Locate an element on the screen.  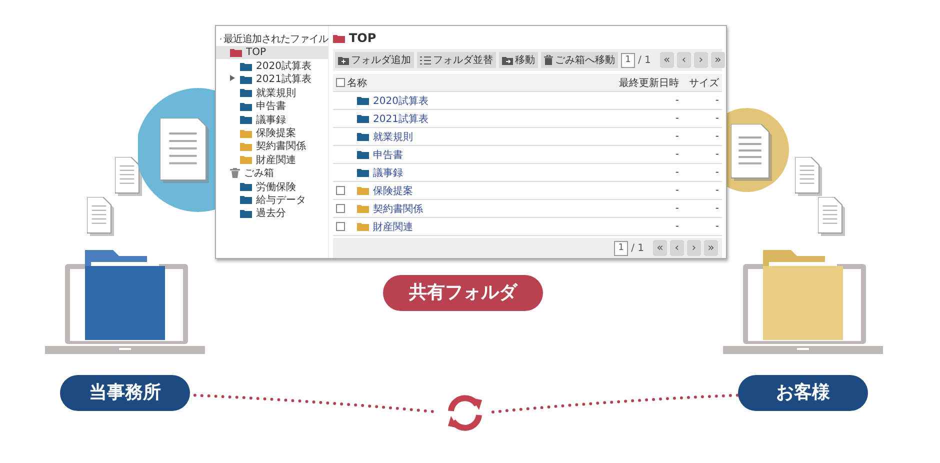
tree-item: 保険提案 is located at coordinates (272, 133).